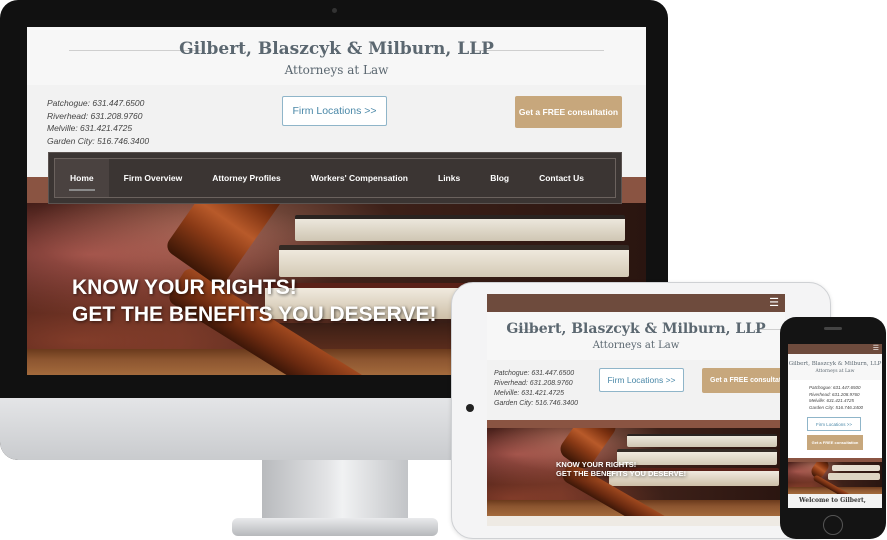  Describe the element at coordinates (743, 380) in the screenshot. I see `ipad-free-consultation-button: Get a FREE consultation` at that location.